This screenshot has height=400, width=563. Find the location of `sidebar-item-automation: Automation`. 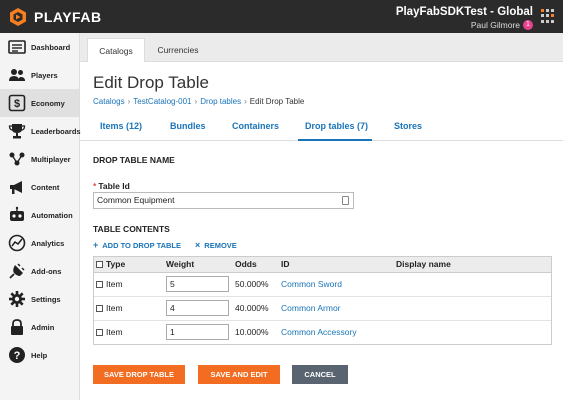

sidebar-item-automation: Automation is located at coordinates (39, 215).